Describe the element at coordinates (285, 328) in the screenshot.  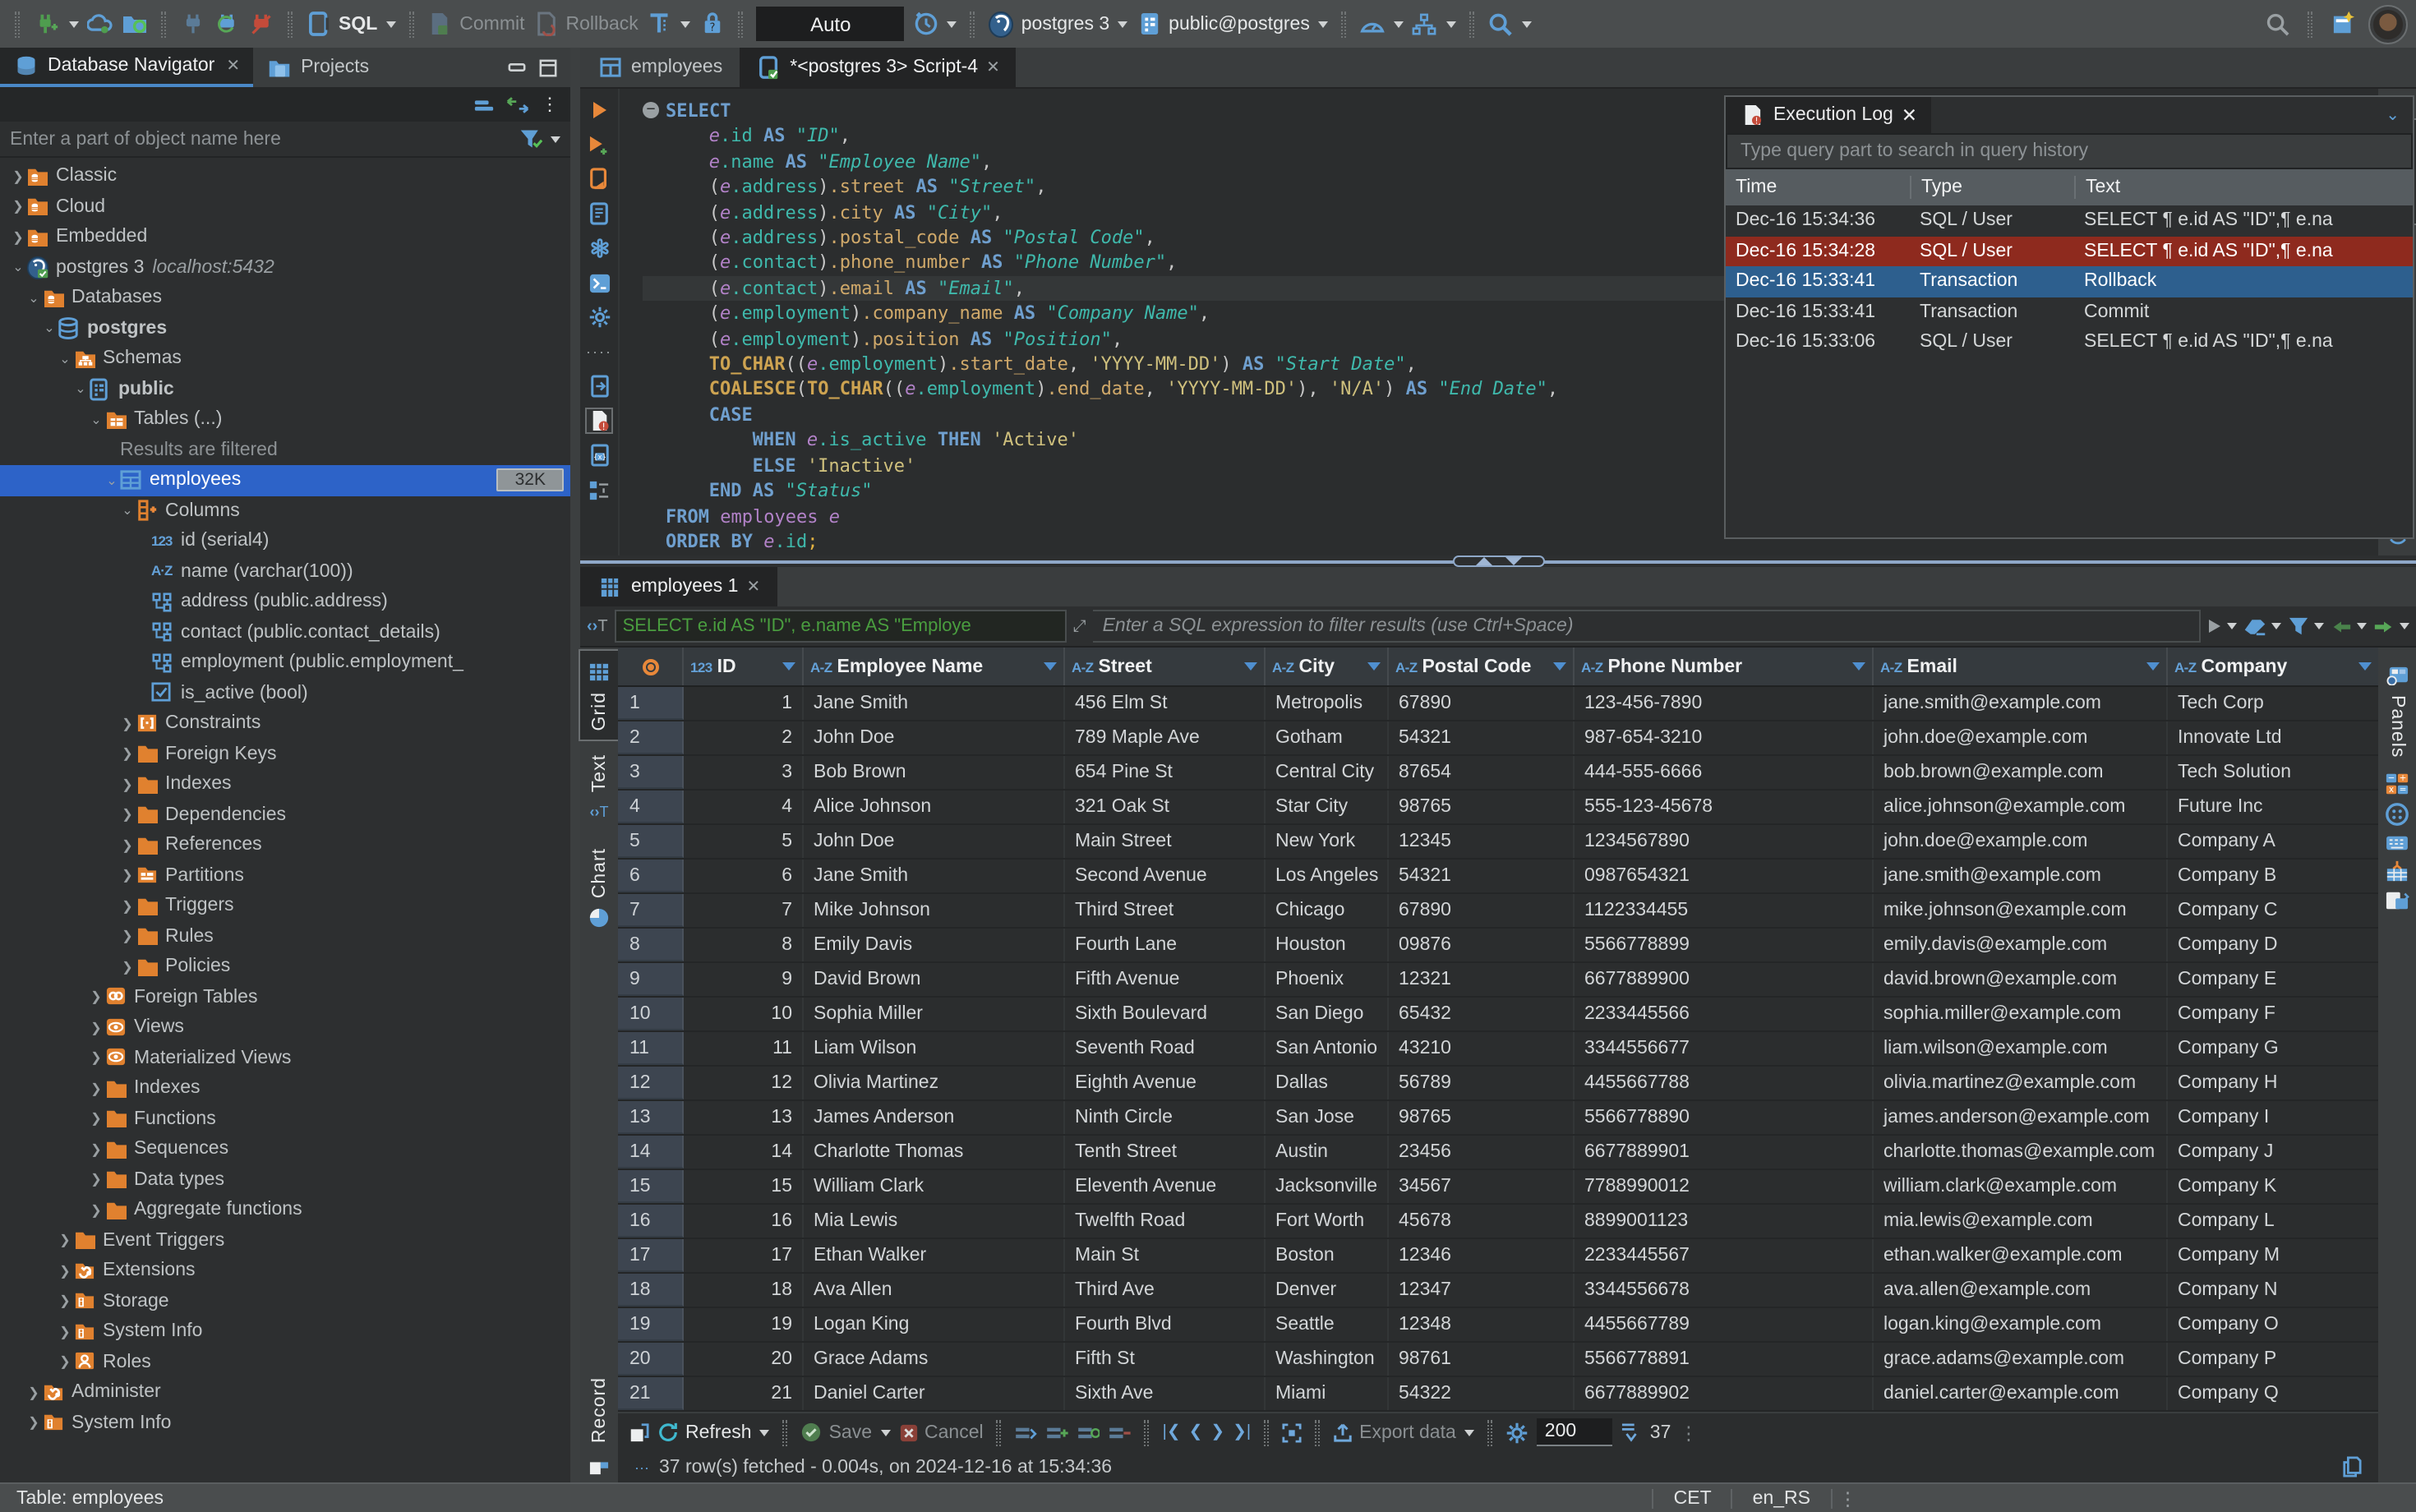
I see `tree-item-postgres: ⌄ postgres` at that location.